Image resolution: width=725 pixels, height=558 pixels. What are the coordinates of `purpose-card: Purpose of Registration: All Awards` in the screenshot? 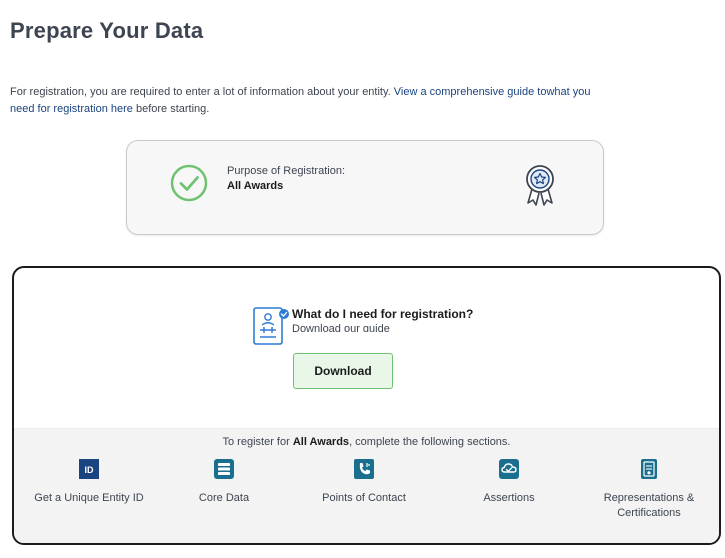 It's located at (365, 187).